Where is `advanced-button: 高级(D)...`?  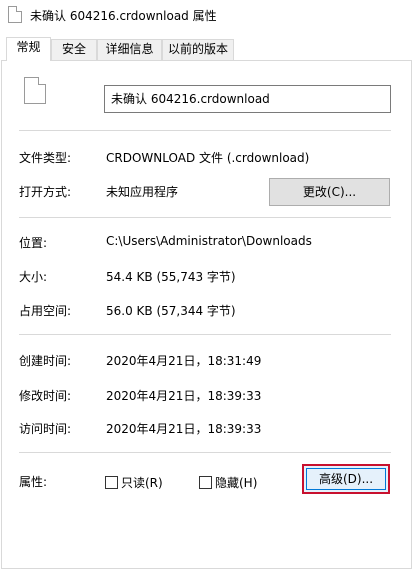 advanced-button: 高级(D)... is located at coordinates (346, 479).